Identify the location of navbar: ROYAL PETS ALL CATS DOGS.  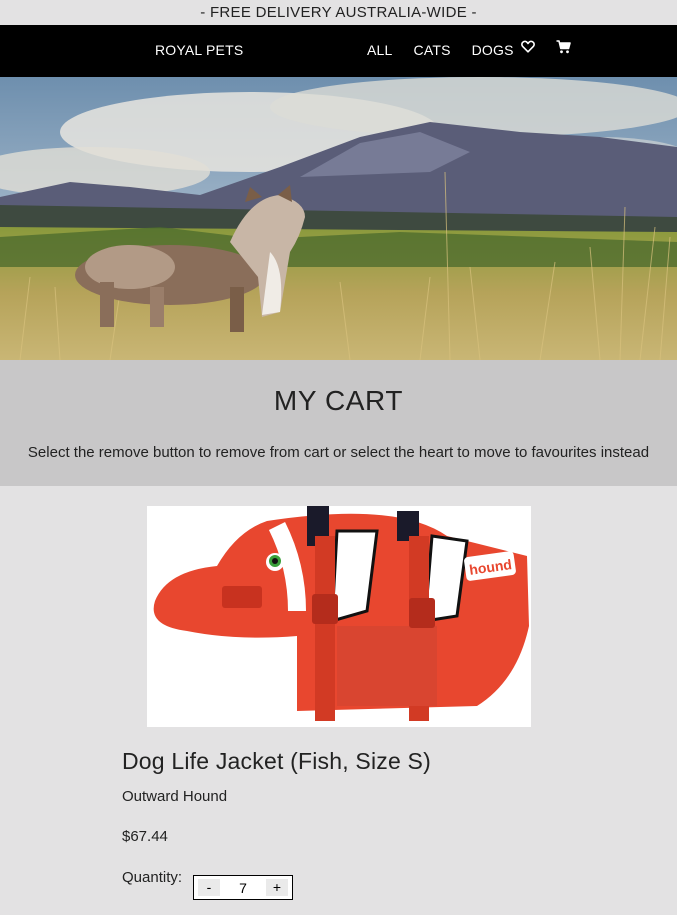
(338, 51).